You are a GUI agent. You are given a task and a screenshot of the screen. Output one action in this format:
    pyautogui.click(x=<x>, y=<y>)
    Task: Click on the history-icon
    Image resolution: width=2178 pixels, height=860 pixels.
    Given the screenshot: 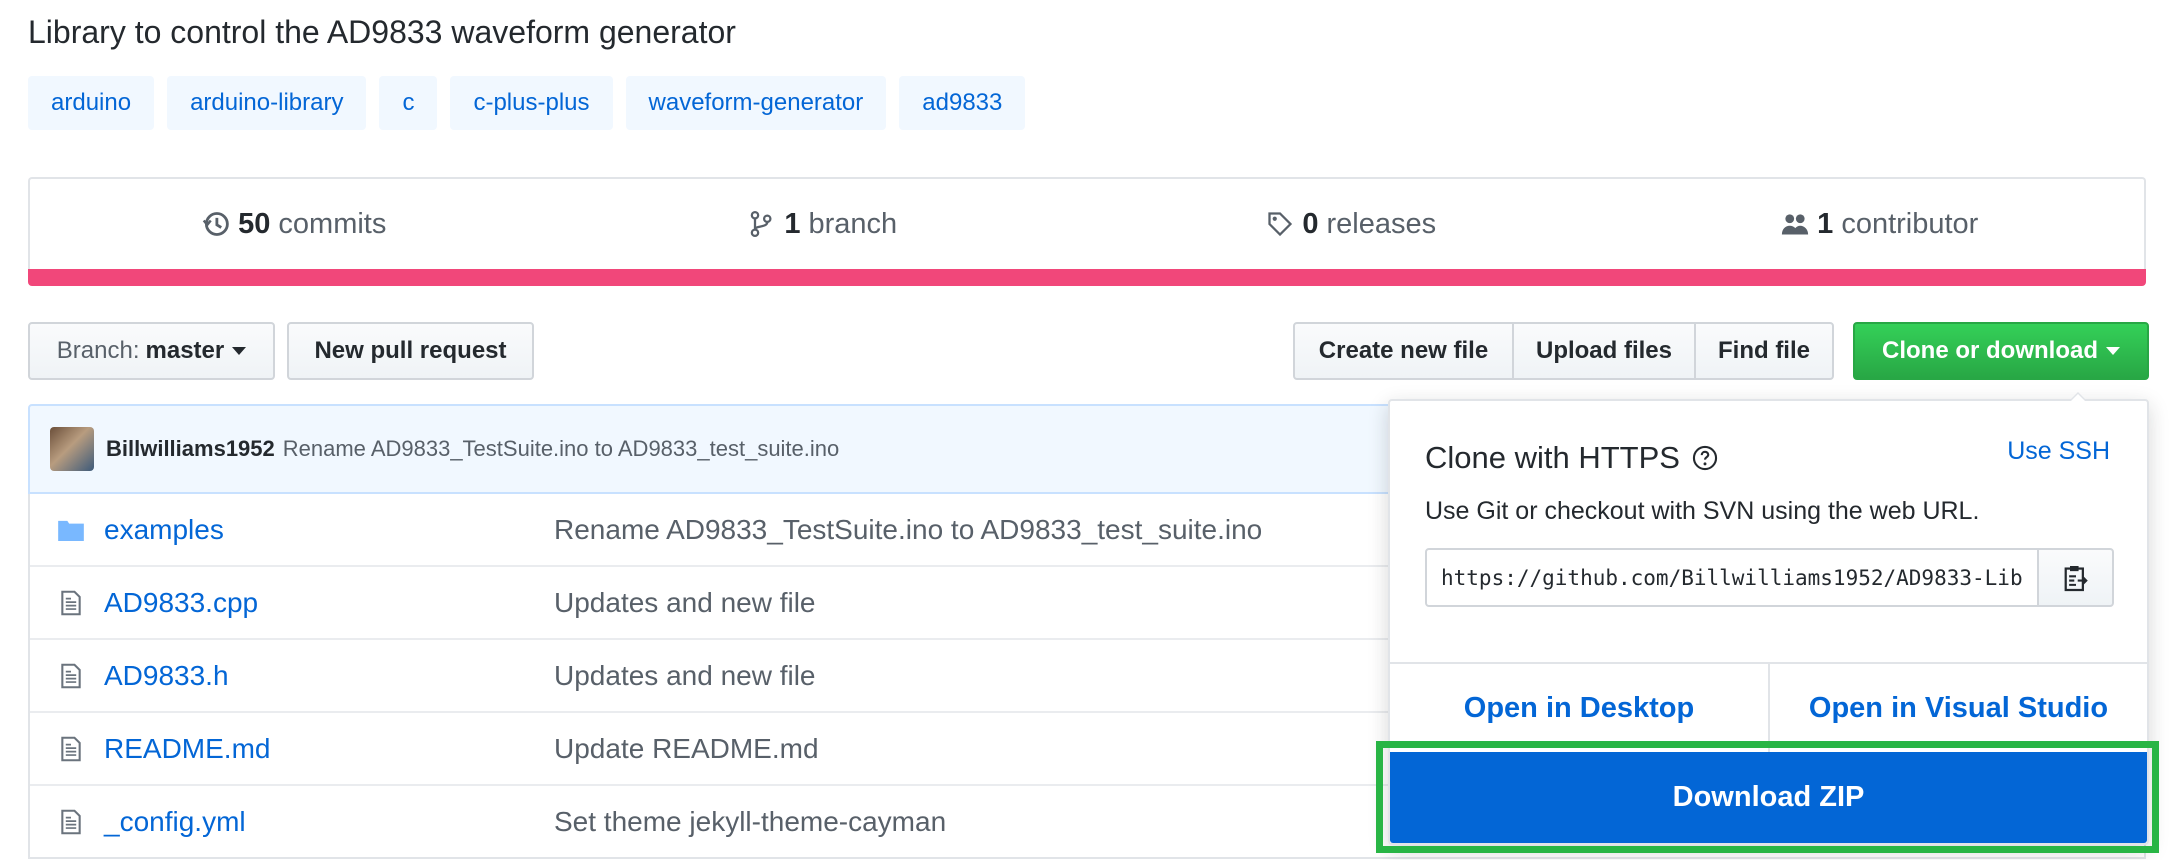 What is the action you would take?
    pyautogui.click(x=215, y=224)
    